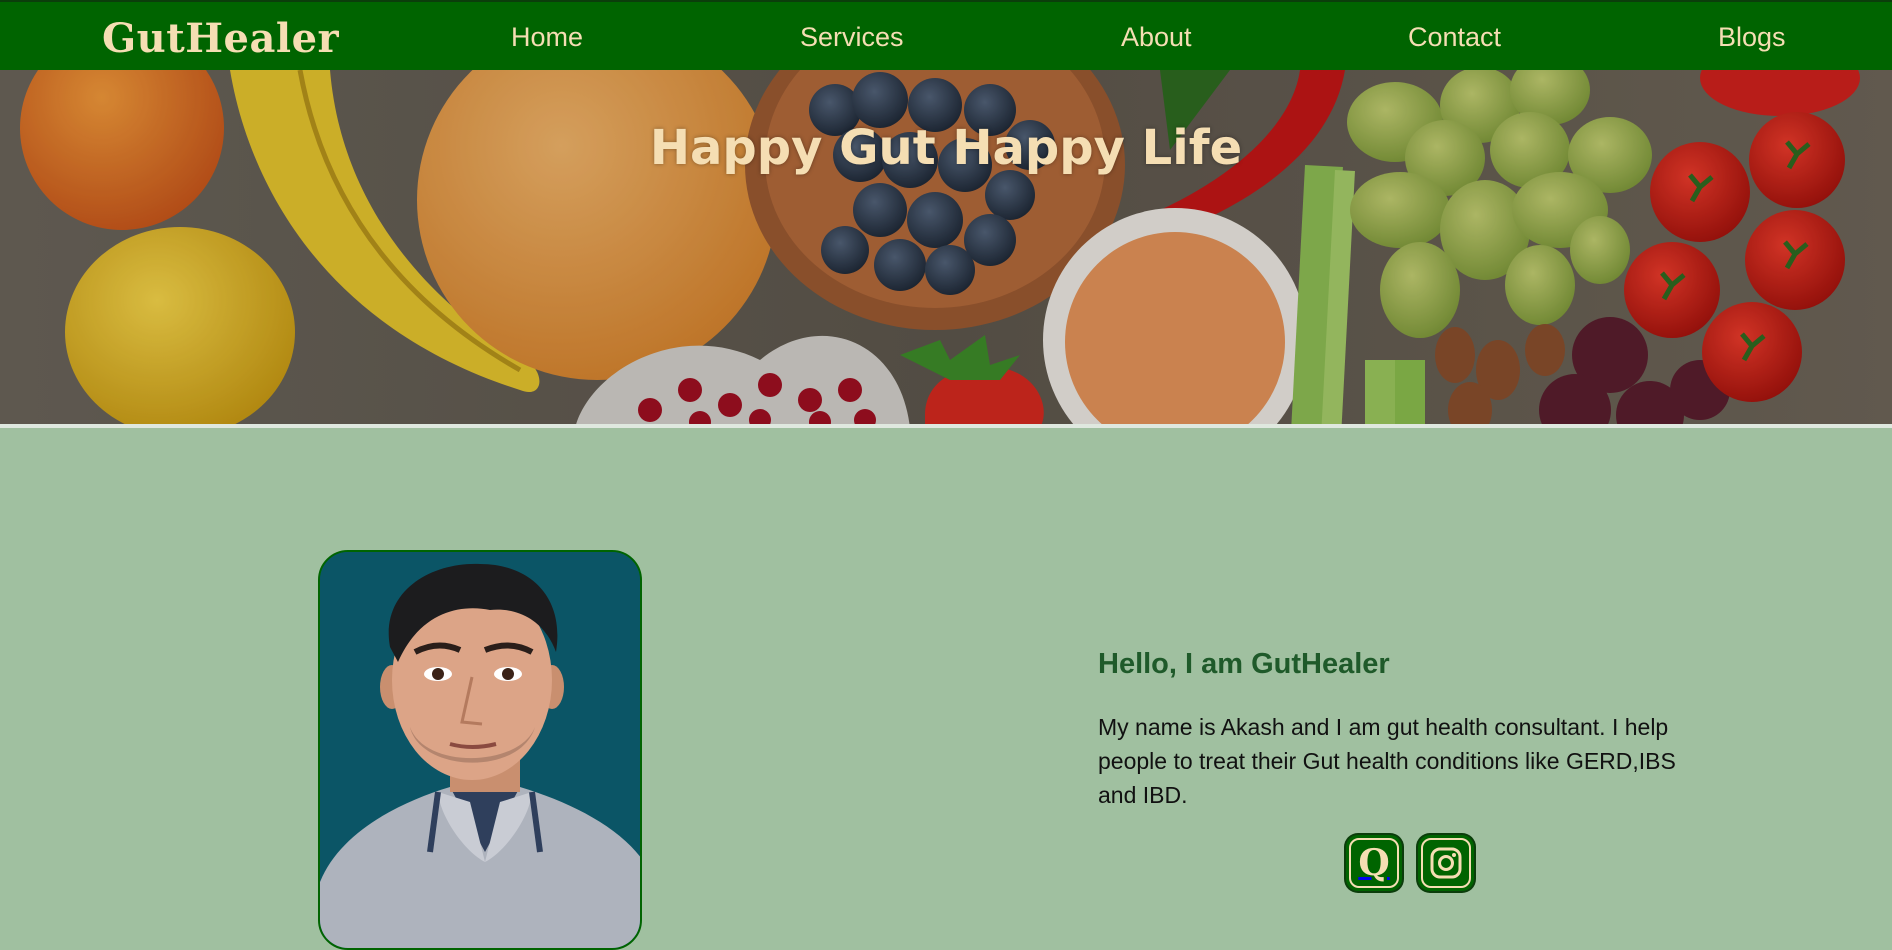 This screenshot has height=950, width=1892. I want to click on hero-title: Happy Gut Happy Life, so click(946, 148).